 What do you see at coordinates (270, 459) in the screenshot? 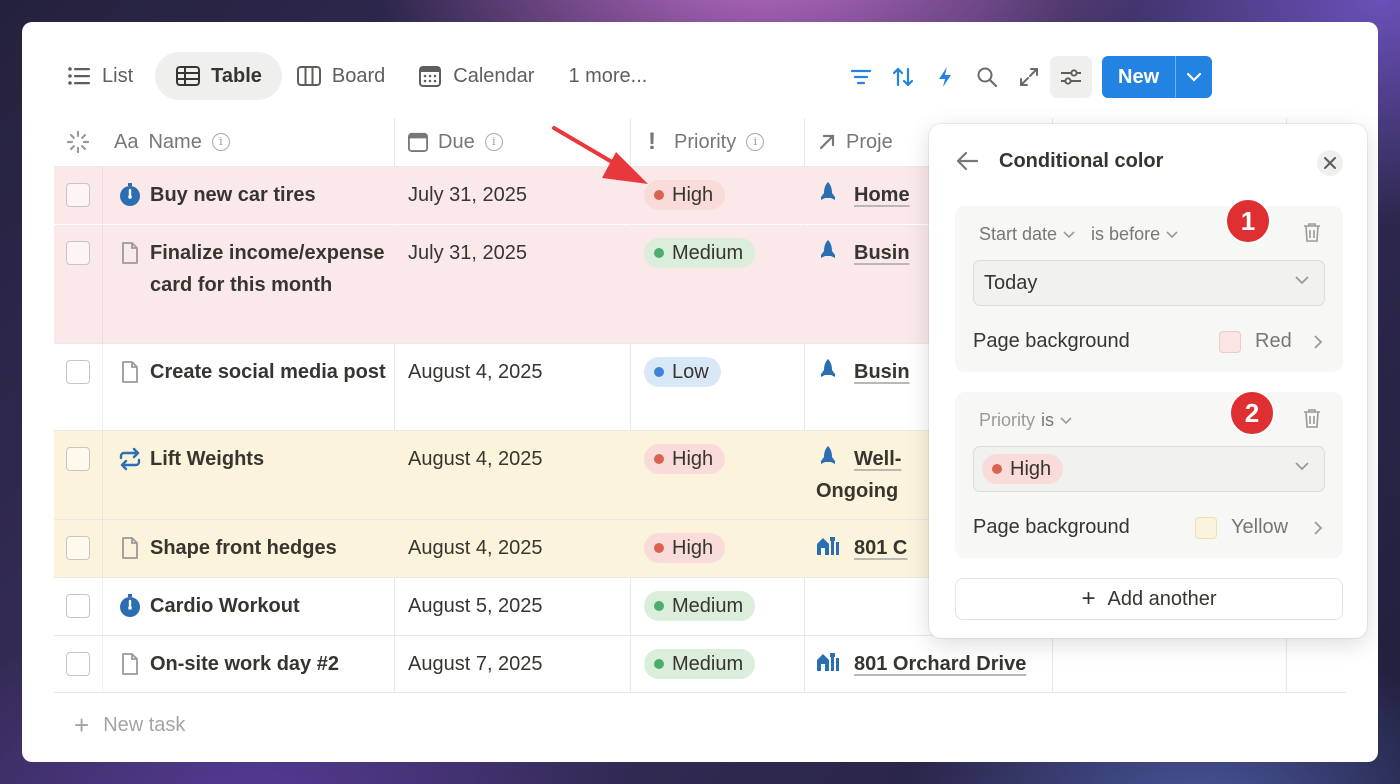
I see `row-name: Lift Weights` at bounding box center [270, 459].